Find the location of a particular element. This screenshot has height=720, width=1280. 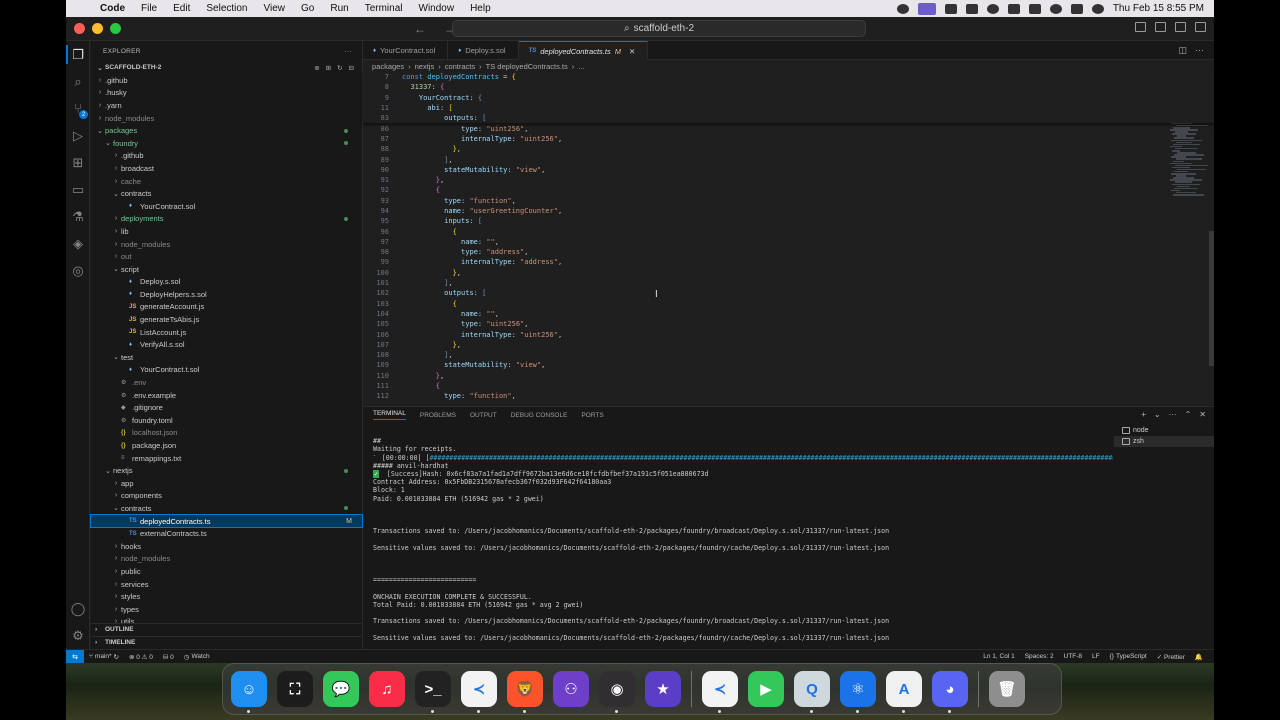

obs-icon: ◉ is located at coordinates (617, 692).